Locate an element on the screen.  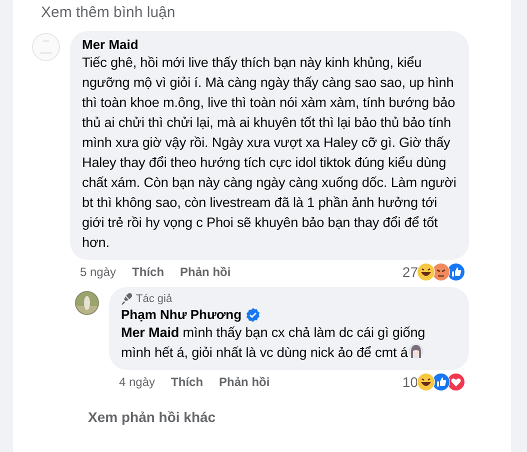
reaction-count: 27 is located at coordinates (410, 272).